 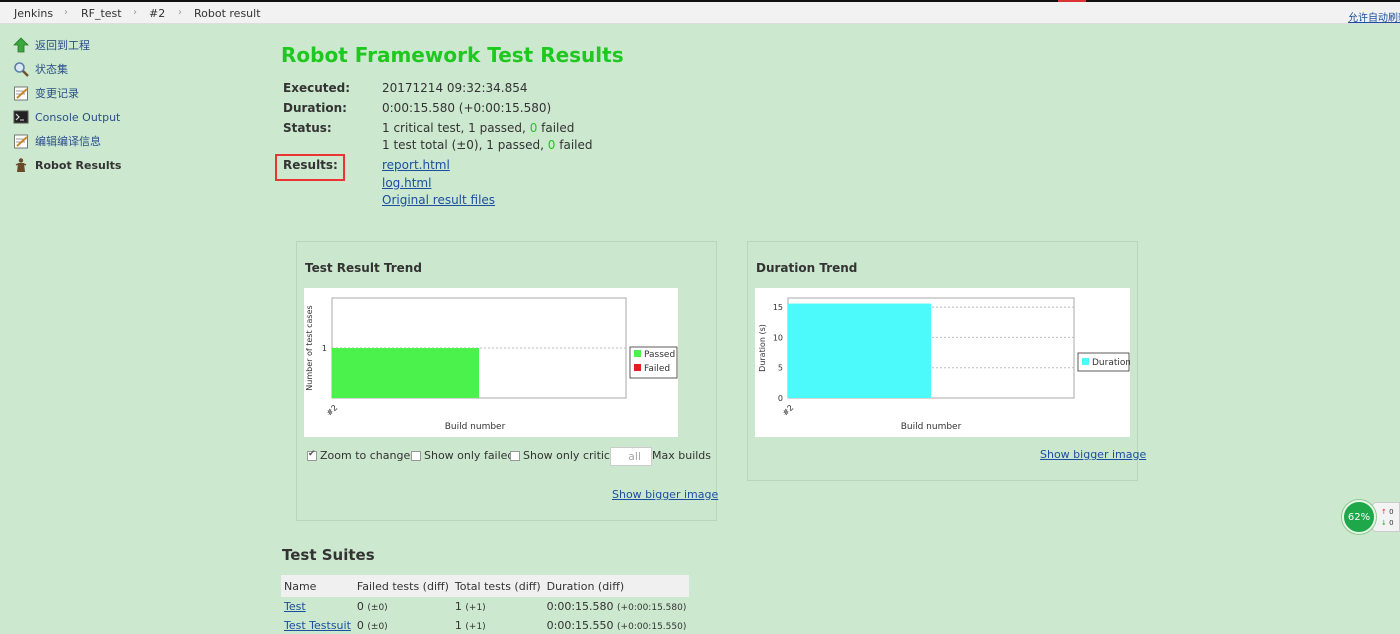 I want to click on zoom-to-changes-option: Zoom to changes, so click(x=361, y=455).